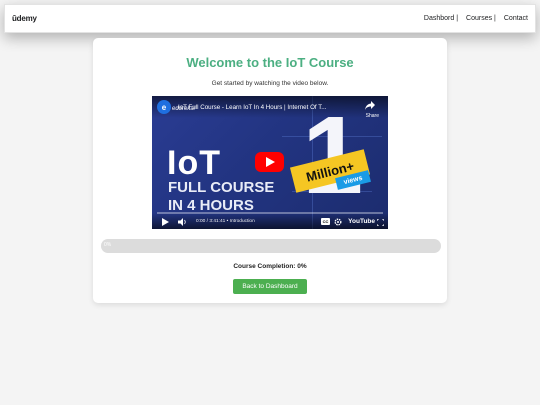  What do you see at coordinates (370, 105) in the screenshot?
I see `share-icon` at bounding box center [370, 105].